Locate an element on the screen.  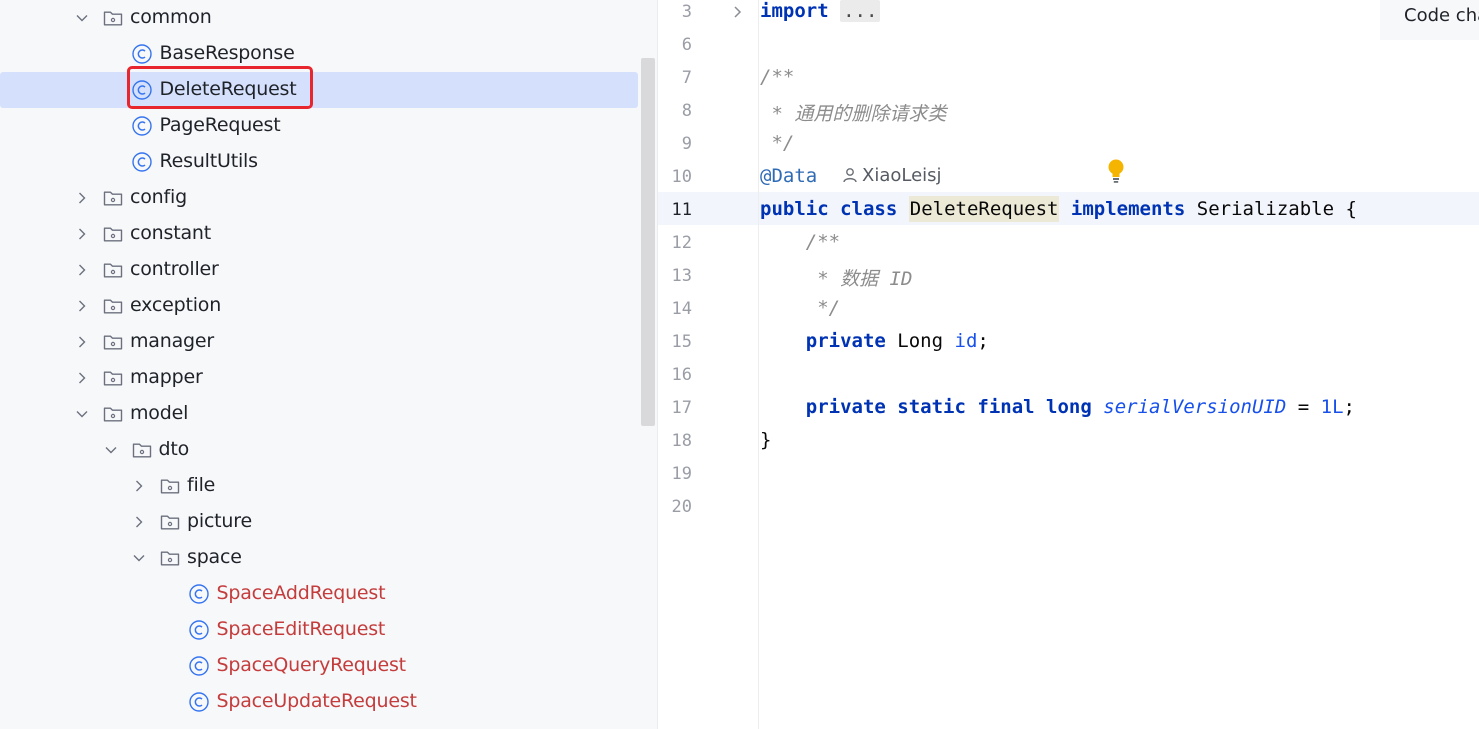
code-line-15: private Long id; is located at coordinates (874, 341).